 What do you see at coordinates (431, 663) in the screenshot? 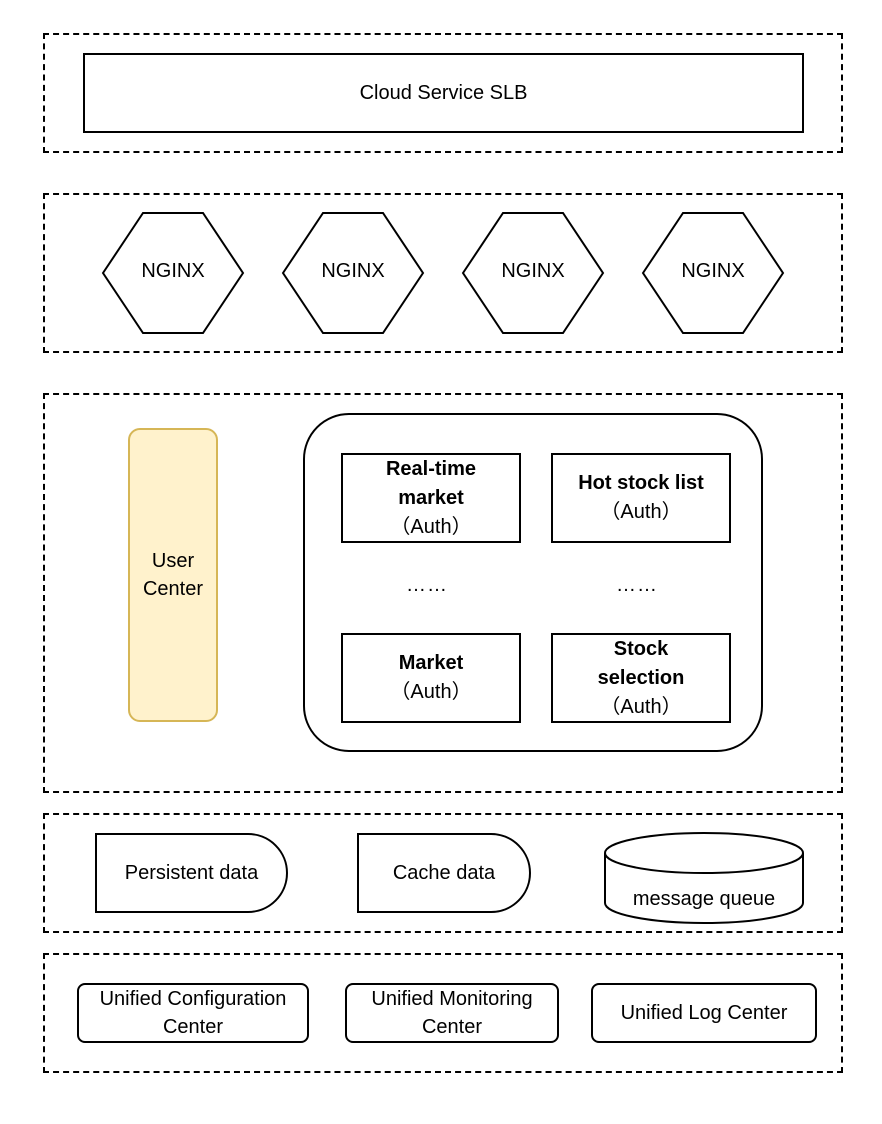
I see `service-title: Market` at bounding box center [431, 663].